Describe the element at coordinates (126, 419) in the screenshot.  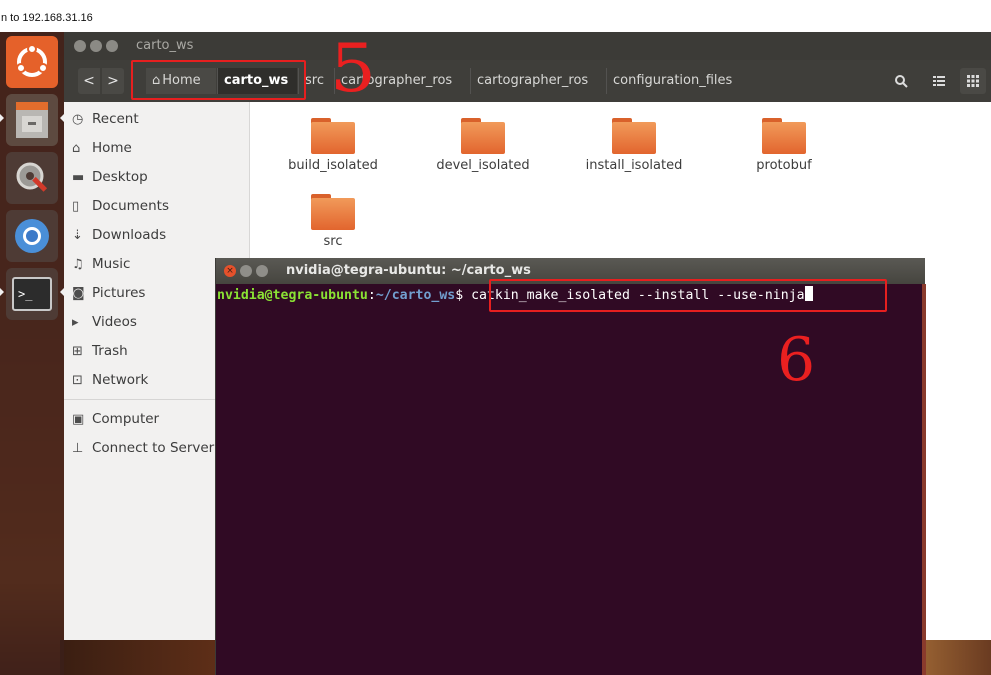
I see `sidebar-item-label: Computer` at that location.